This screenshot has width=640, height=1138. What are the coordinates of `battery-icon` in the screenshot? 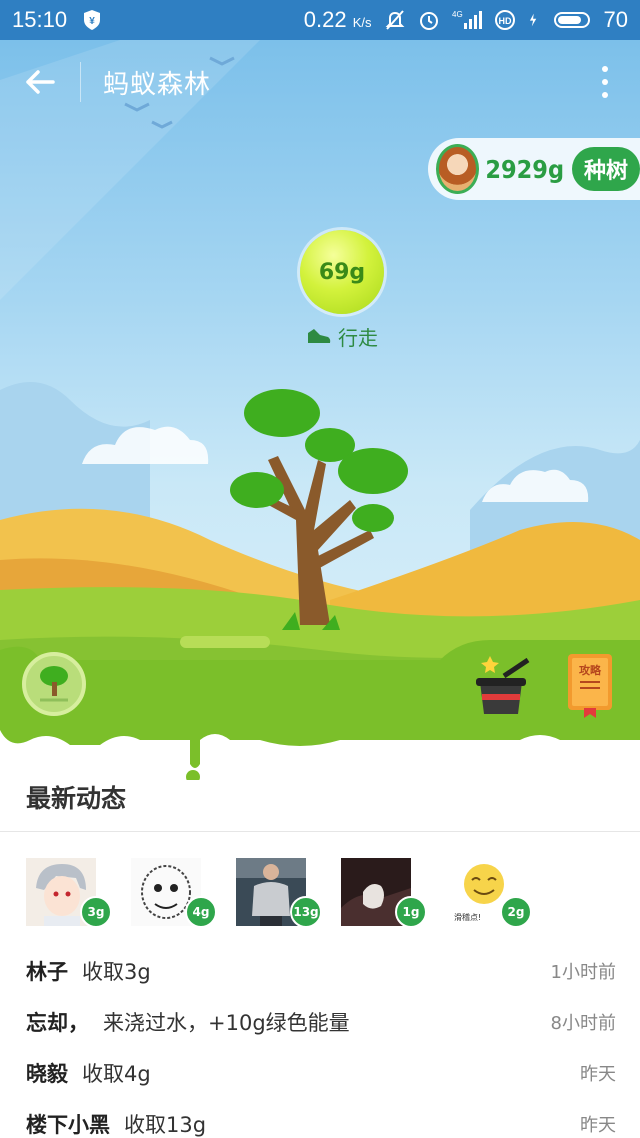 It's located at (571, 20).